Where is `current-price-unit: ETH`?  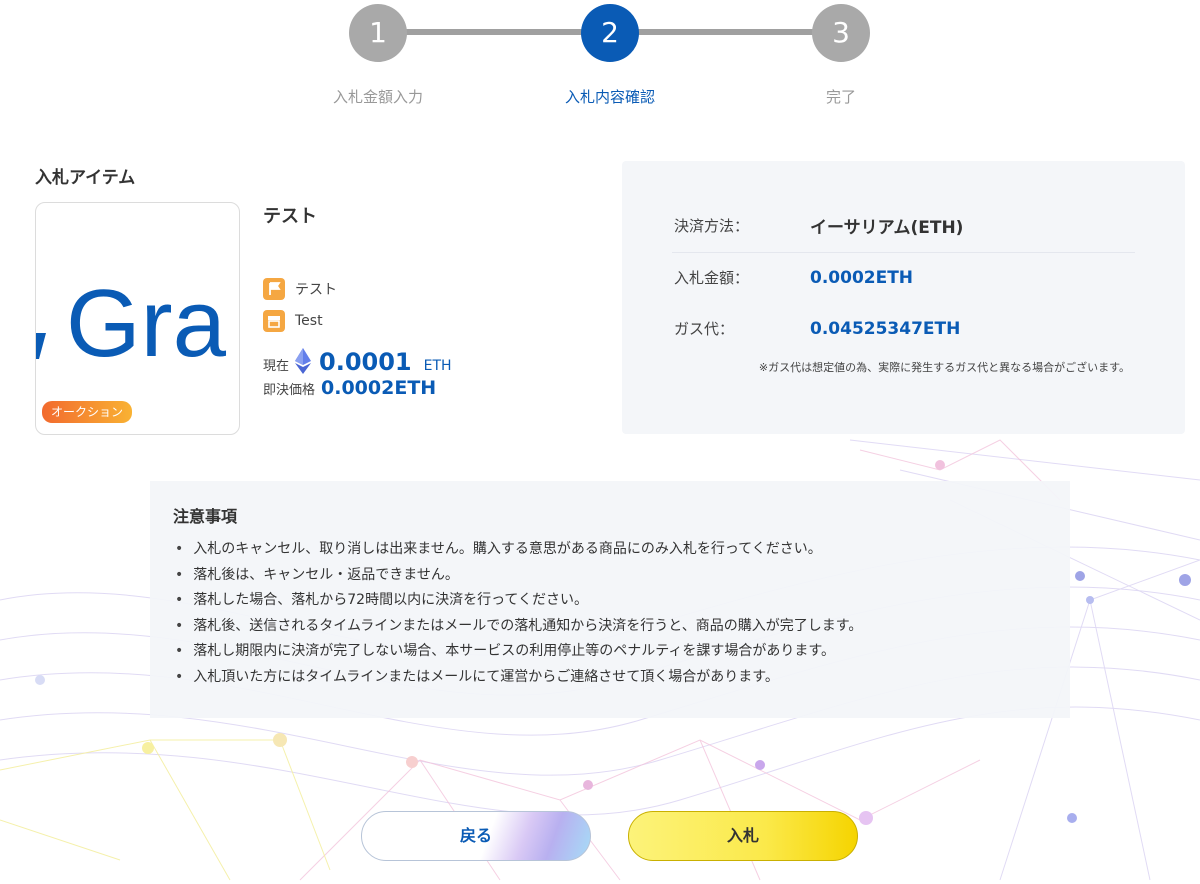
current-price-unit: ETH is located at coordinates (437, 366).